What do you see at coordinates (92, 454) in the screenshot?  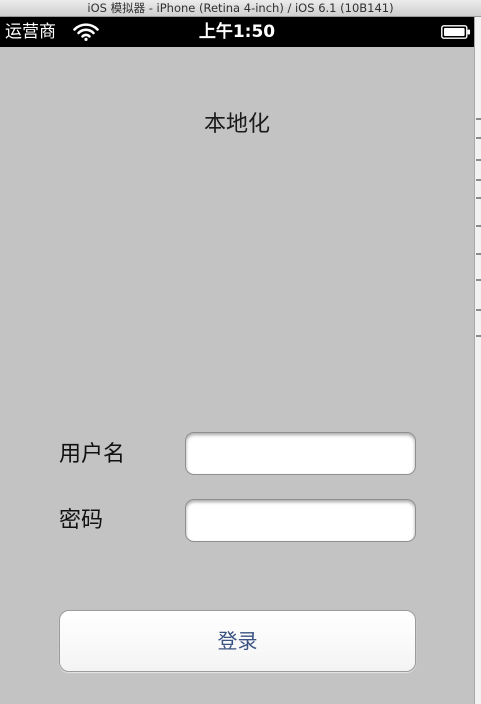 I see `username-label: 用户名` at bounding box center [92, 454].